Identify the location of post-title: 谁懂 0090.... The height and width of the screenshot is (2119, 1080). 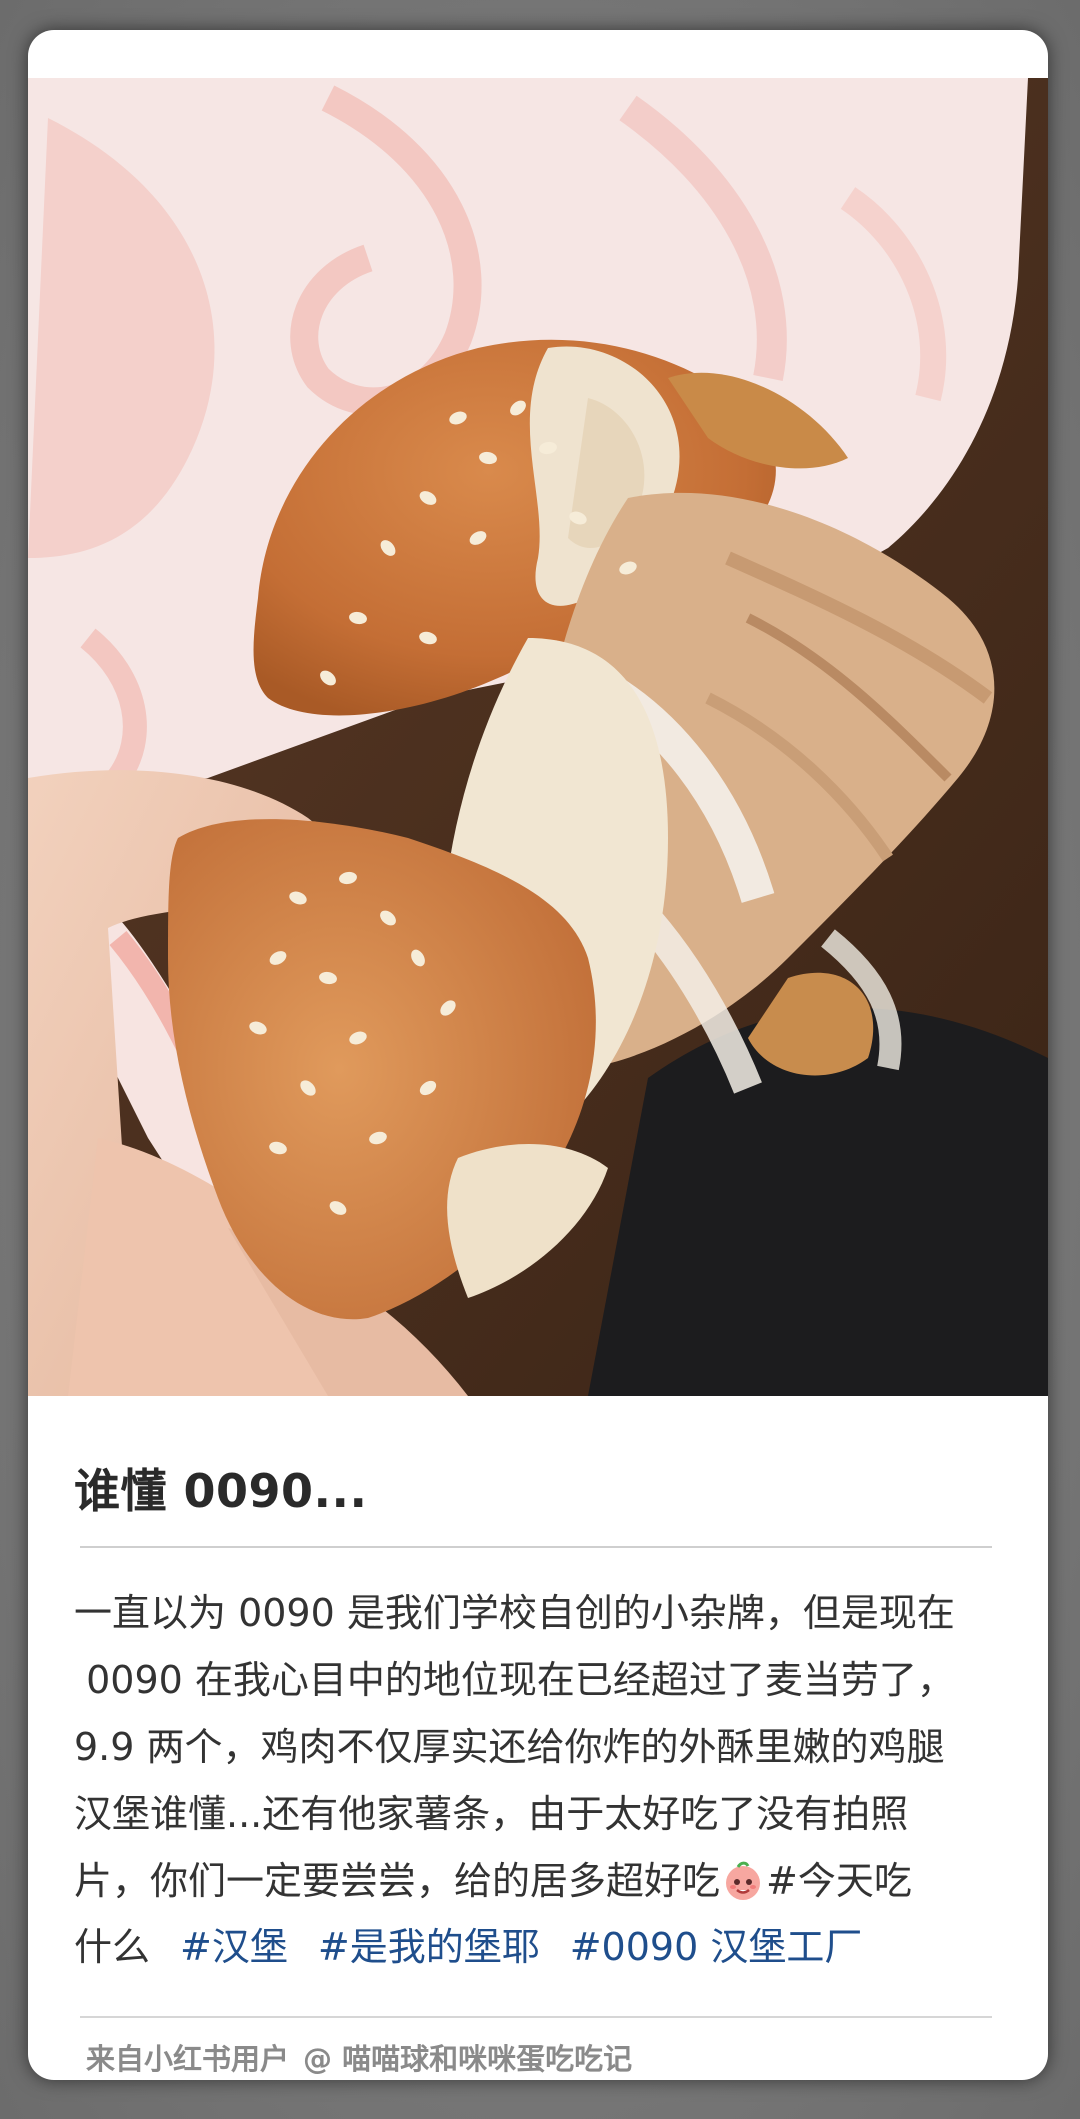
(221, 1491).